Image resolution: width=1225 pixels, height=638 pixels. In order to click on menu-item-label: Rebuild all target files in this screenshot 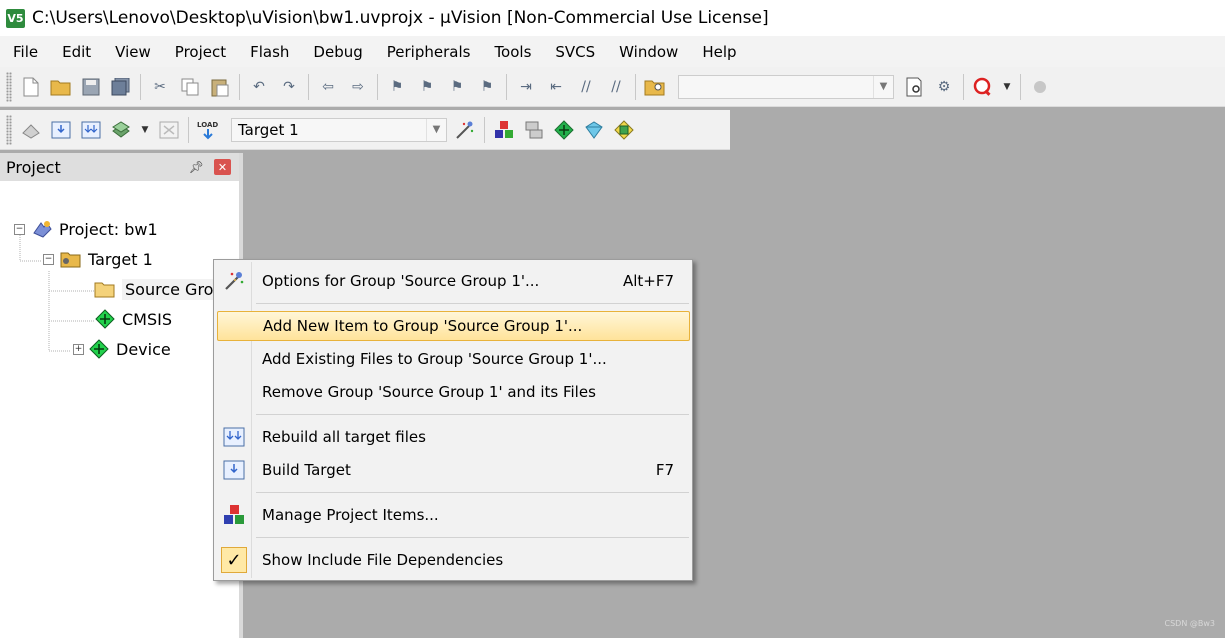, I will do `click(344, 437)`.